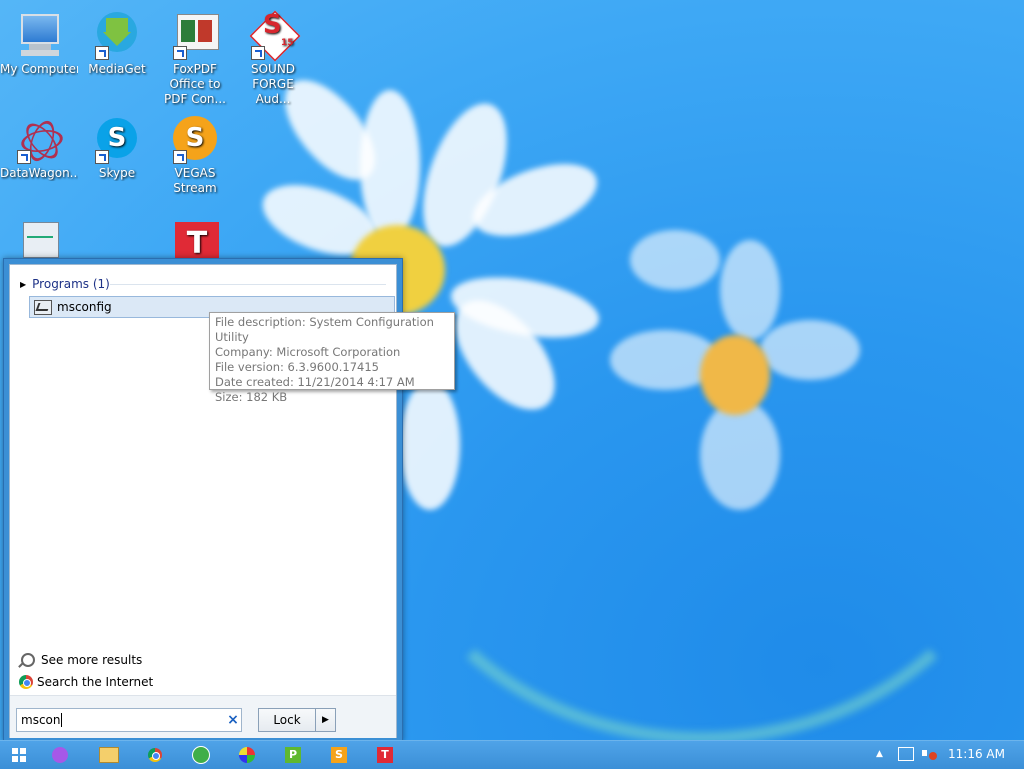 Image resolution: width=1024 pixels, height=769 pixels. I want to click on wallpaper-flower-center, so click(735, 375).